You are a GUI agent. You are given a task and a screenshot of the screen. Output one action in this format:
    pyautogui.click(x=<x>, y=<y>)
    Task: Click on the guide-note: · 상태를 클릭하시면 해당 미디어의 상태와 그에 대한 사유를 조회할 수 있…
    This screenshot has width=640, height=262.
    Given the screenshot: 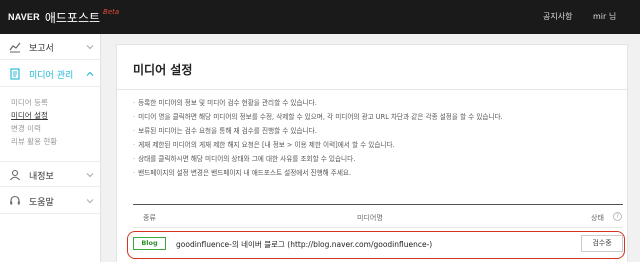 What is the action you would take?
    pyautogui.click(x=244, y=159)
    